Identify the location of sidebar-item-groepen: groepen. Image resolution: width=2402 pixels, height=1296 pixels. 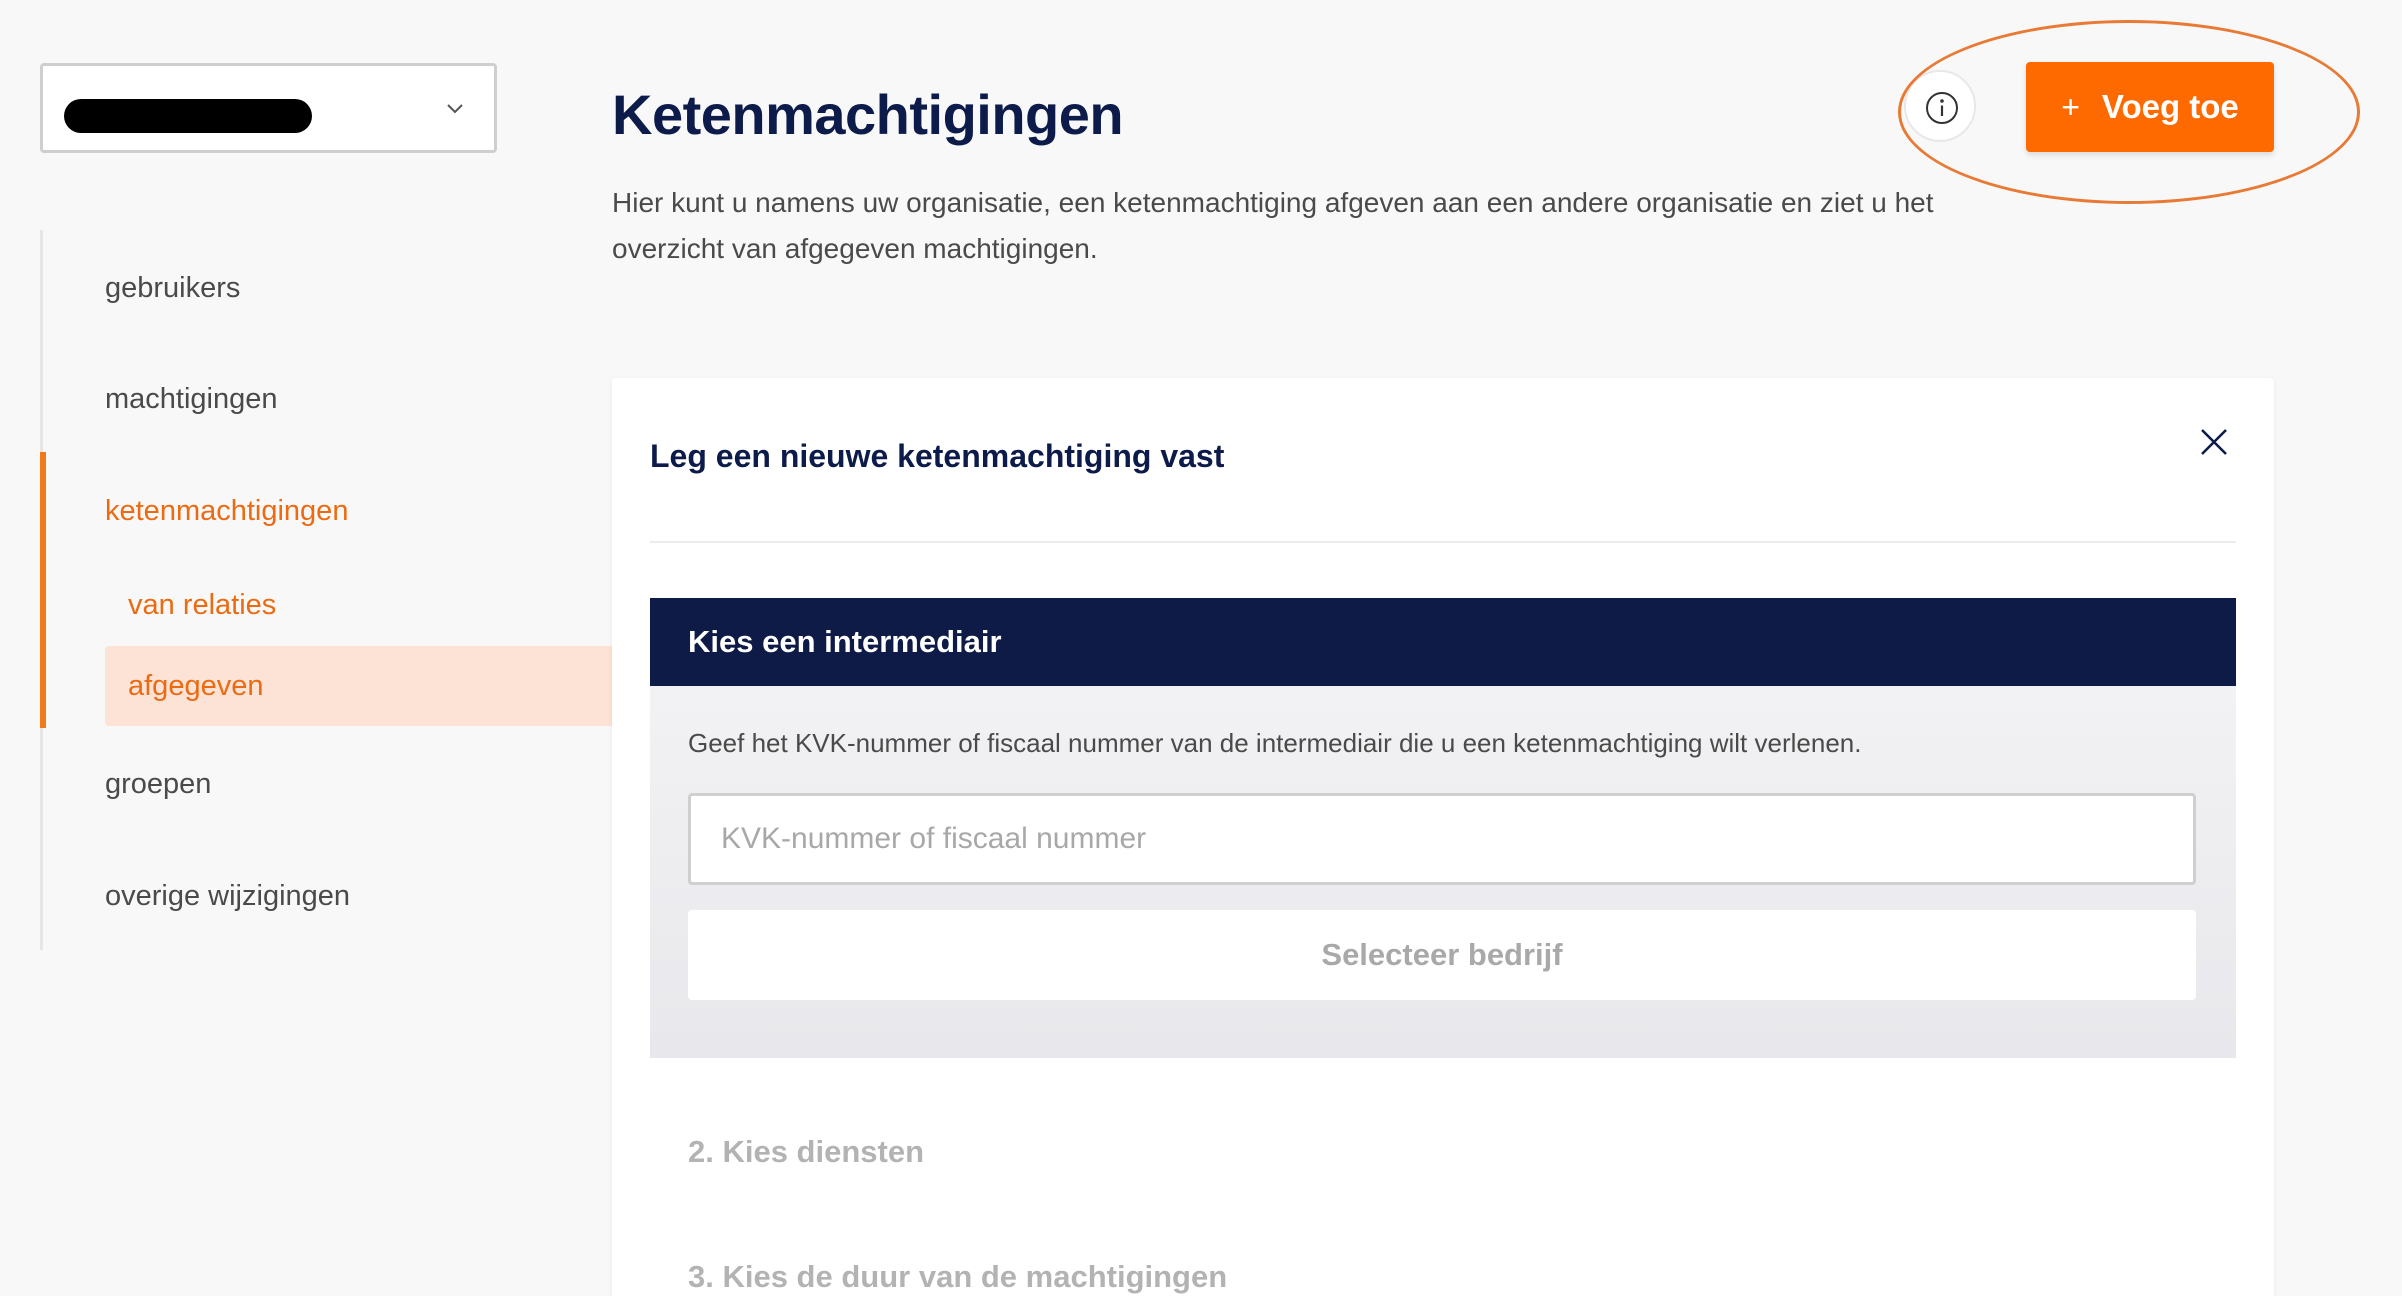
(158, 784).